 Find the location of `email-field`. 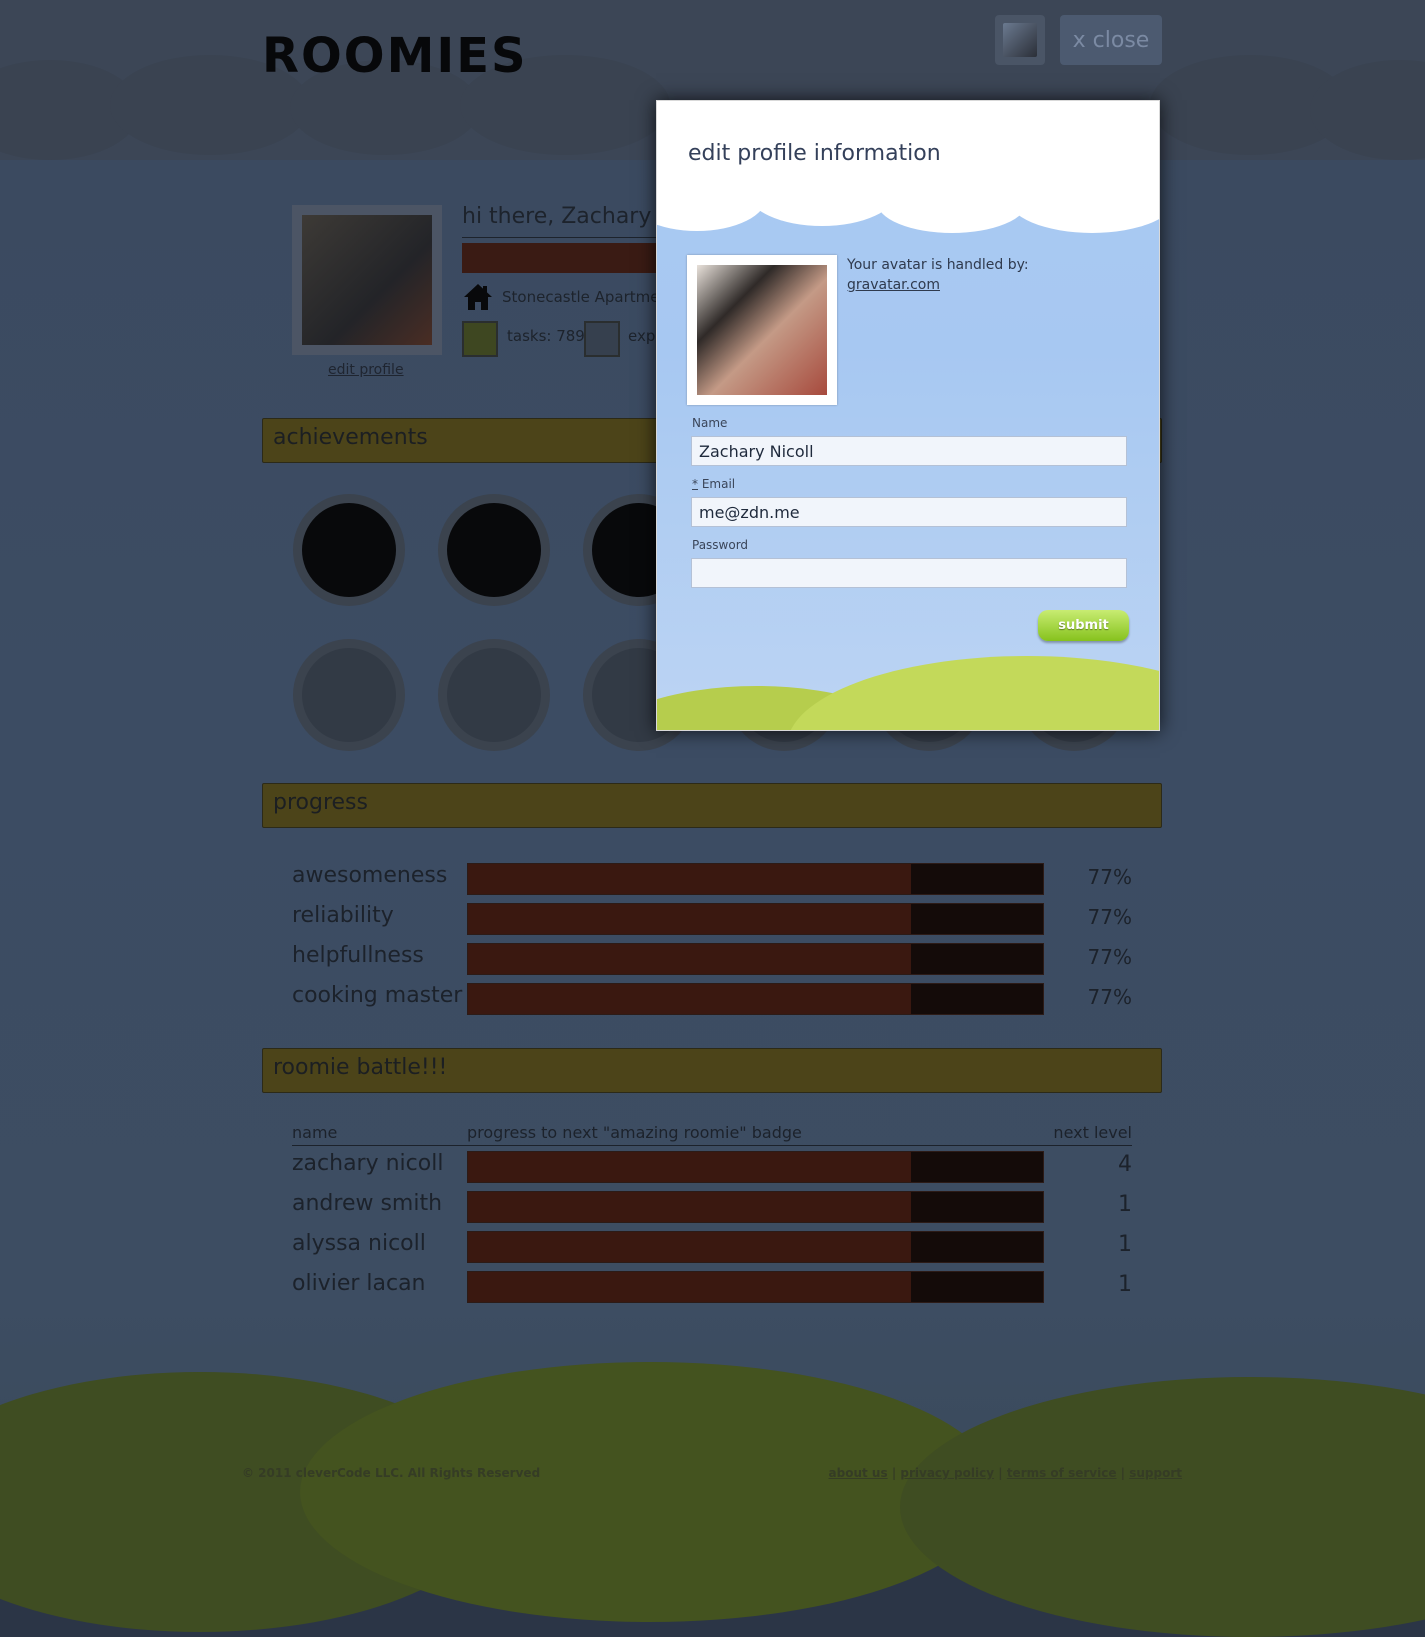

email-field is located at coordinates (909, 512).